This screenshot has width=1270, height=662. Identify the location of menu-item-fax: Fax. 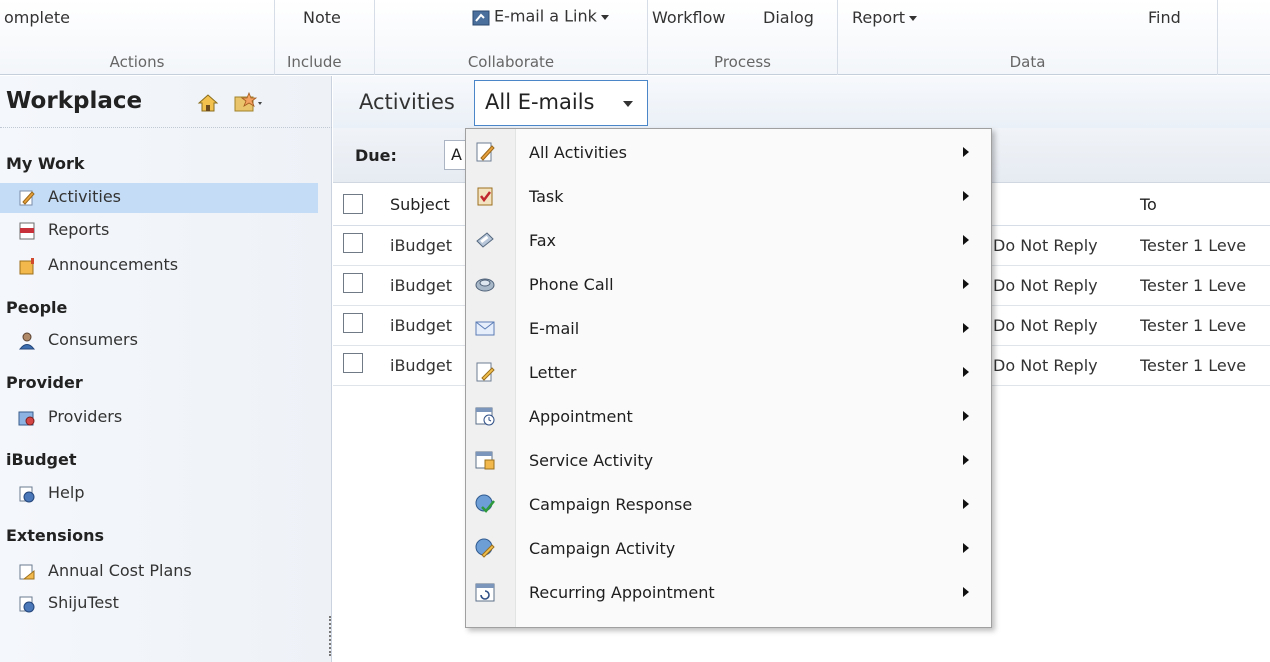
(728, 241).